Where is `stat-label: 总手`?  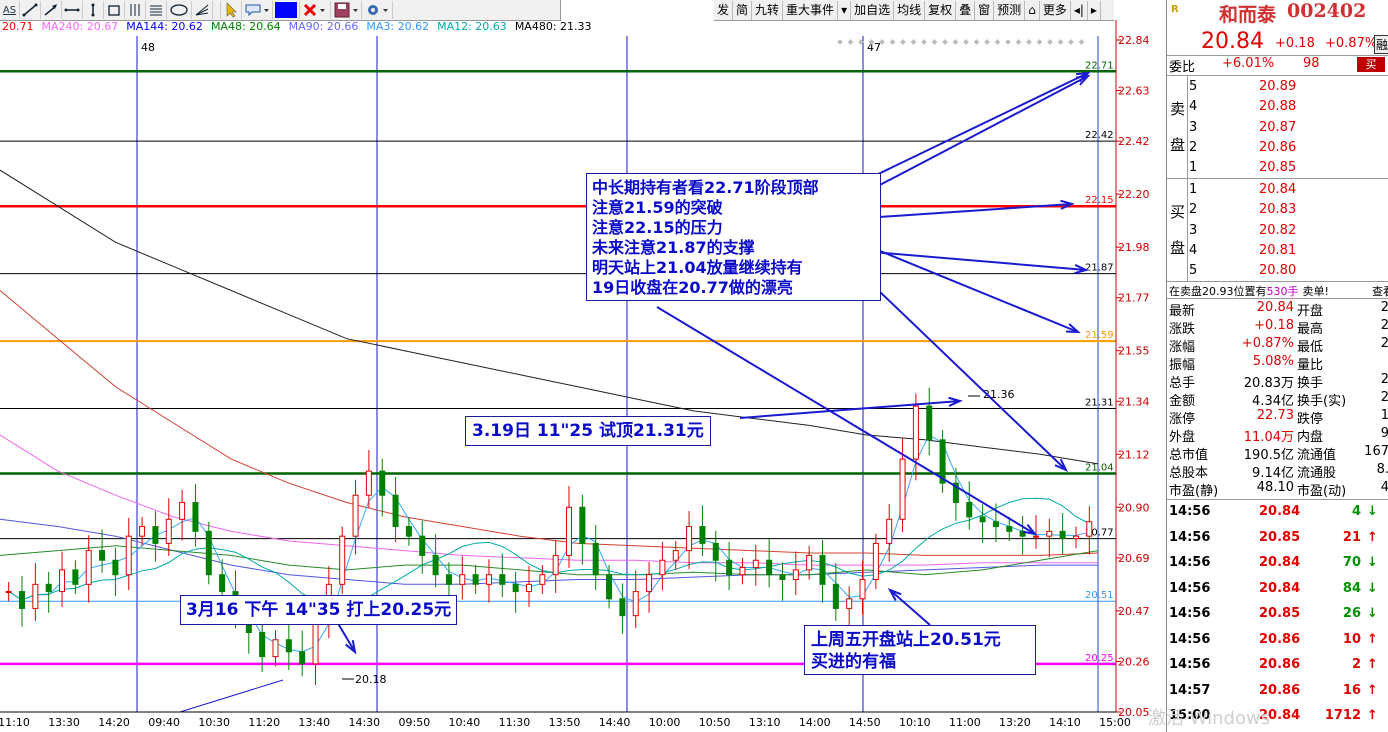
stat-label: 总手 is located at coordinates (1182, 383).